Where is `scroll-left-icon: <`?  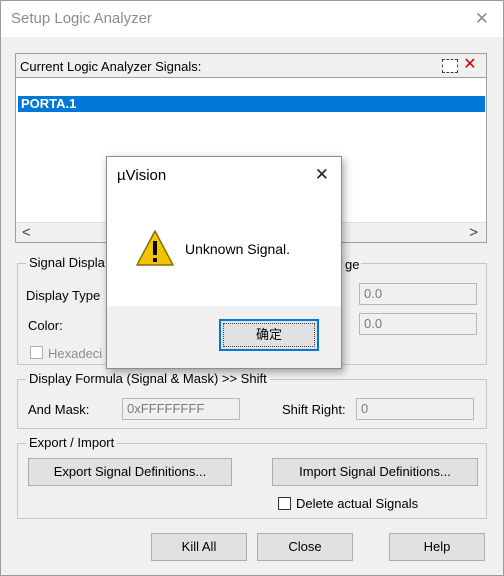 scroll-left-icon: < is located at coordinates (26, 232).